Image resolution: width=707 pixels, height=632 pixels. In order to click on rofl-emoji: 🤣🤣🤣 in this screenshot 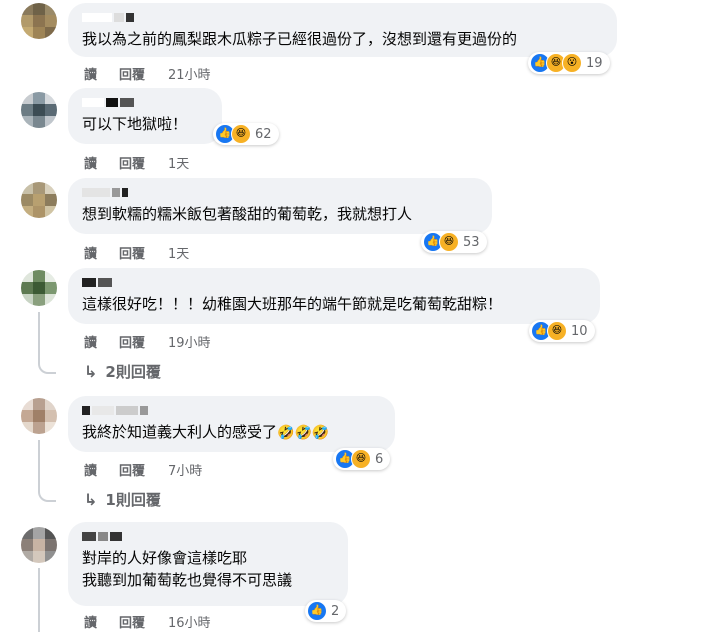, I will do `click(303, 433)`.